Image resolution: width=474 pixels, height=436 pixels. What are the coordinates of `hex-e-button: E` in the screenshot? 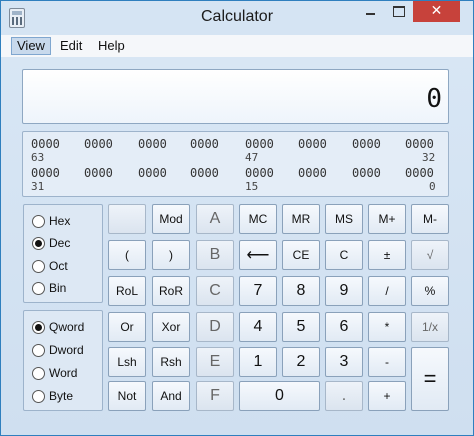 It's located at (215, 362).